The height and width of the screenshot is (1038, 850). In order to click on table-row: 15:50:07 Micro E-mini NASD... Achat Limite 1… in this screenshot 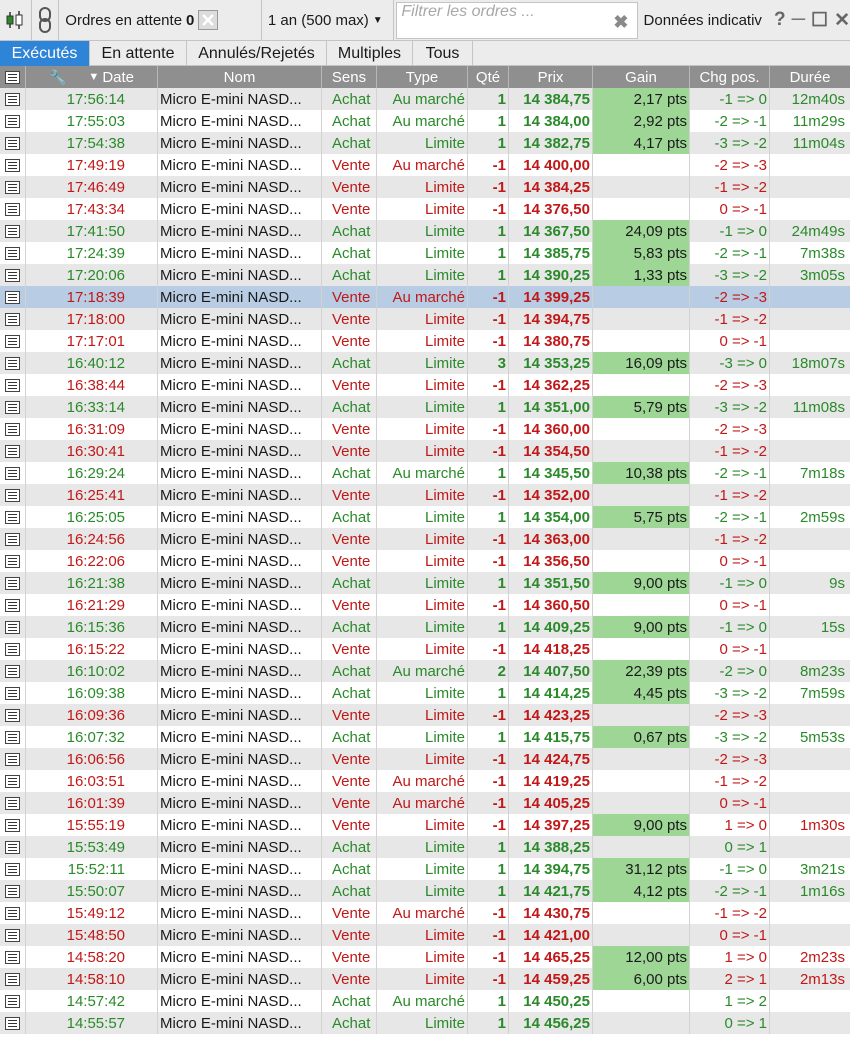, I will do `click(425, 891)`.